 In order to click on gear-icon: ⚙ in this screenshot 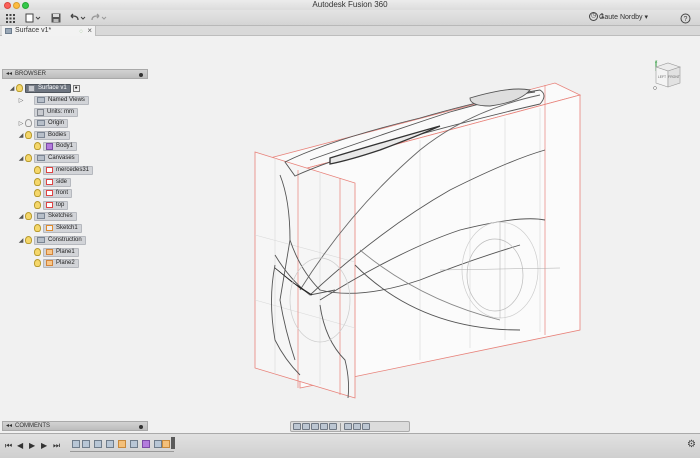, I will do `click(691, 444)`.